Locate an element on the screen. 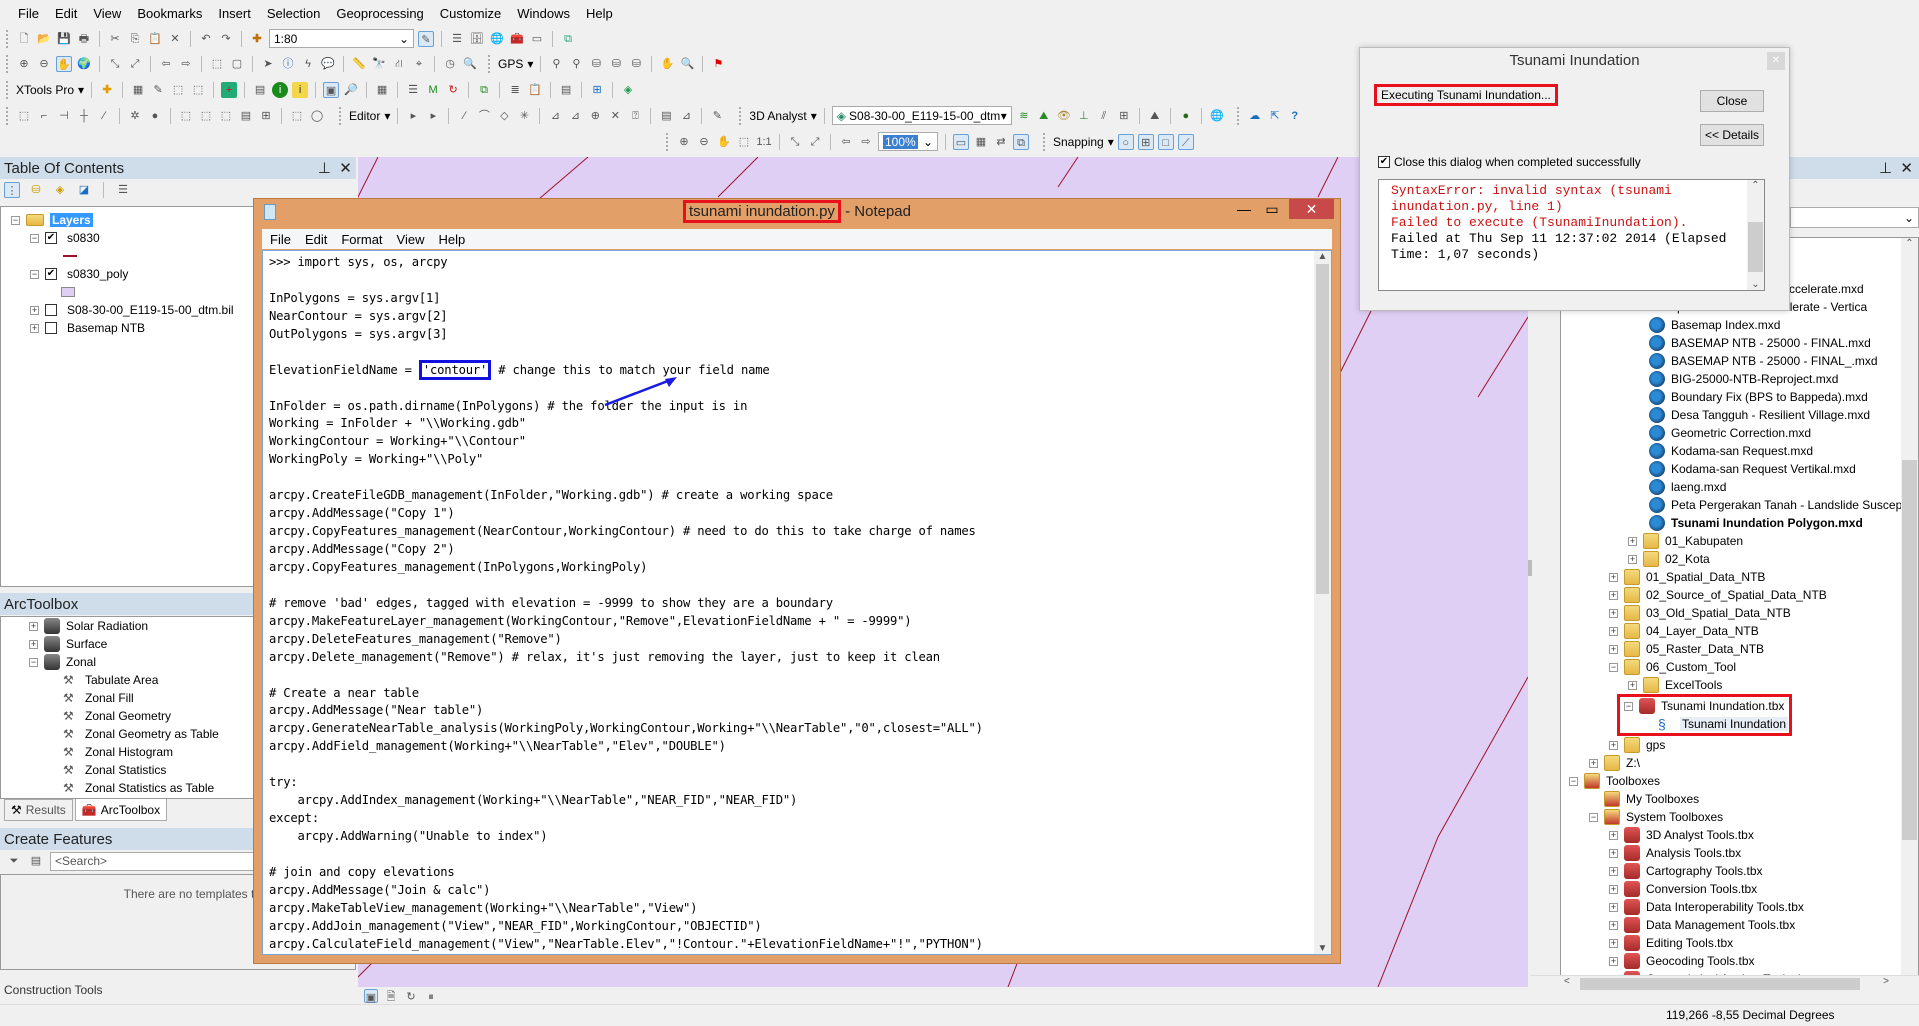  toolset-label: Zonal is located at coordinates (81, 662).